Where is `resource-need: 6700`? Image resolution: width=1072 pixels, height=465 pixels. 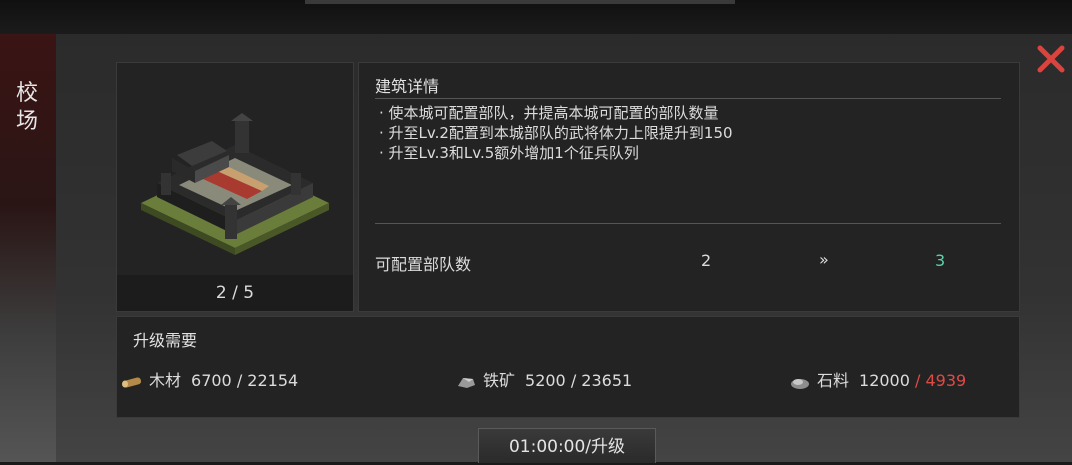 resource-need: 6700 is located at coordinates (211, 380).